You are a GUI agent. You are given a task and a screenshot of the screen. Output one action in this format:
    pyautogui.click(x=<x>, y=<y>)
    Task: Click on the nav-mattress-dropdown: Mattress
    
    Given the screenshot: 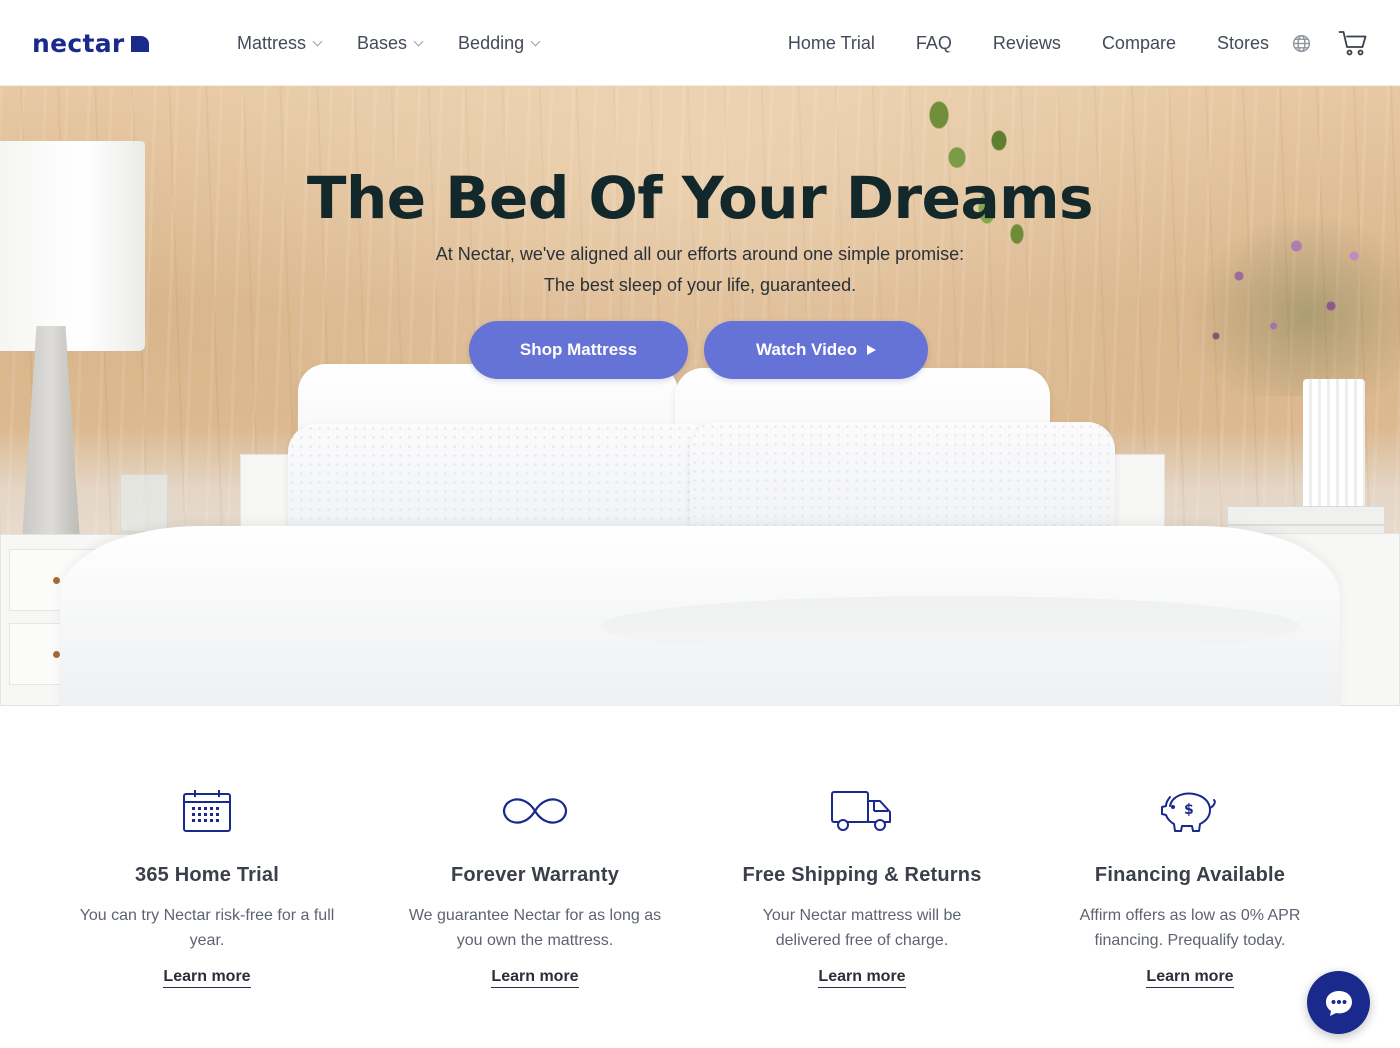 What is the action you would take?
    pyautogui.click(x=280, y=43)
    